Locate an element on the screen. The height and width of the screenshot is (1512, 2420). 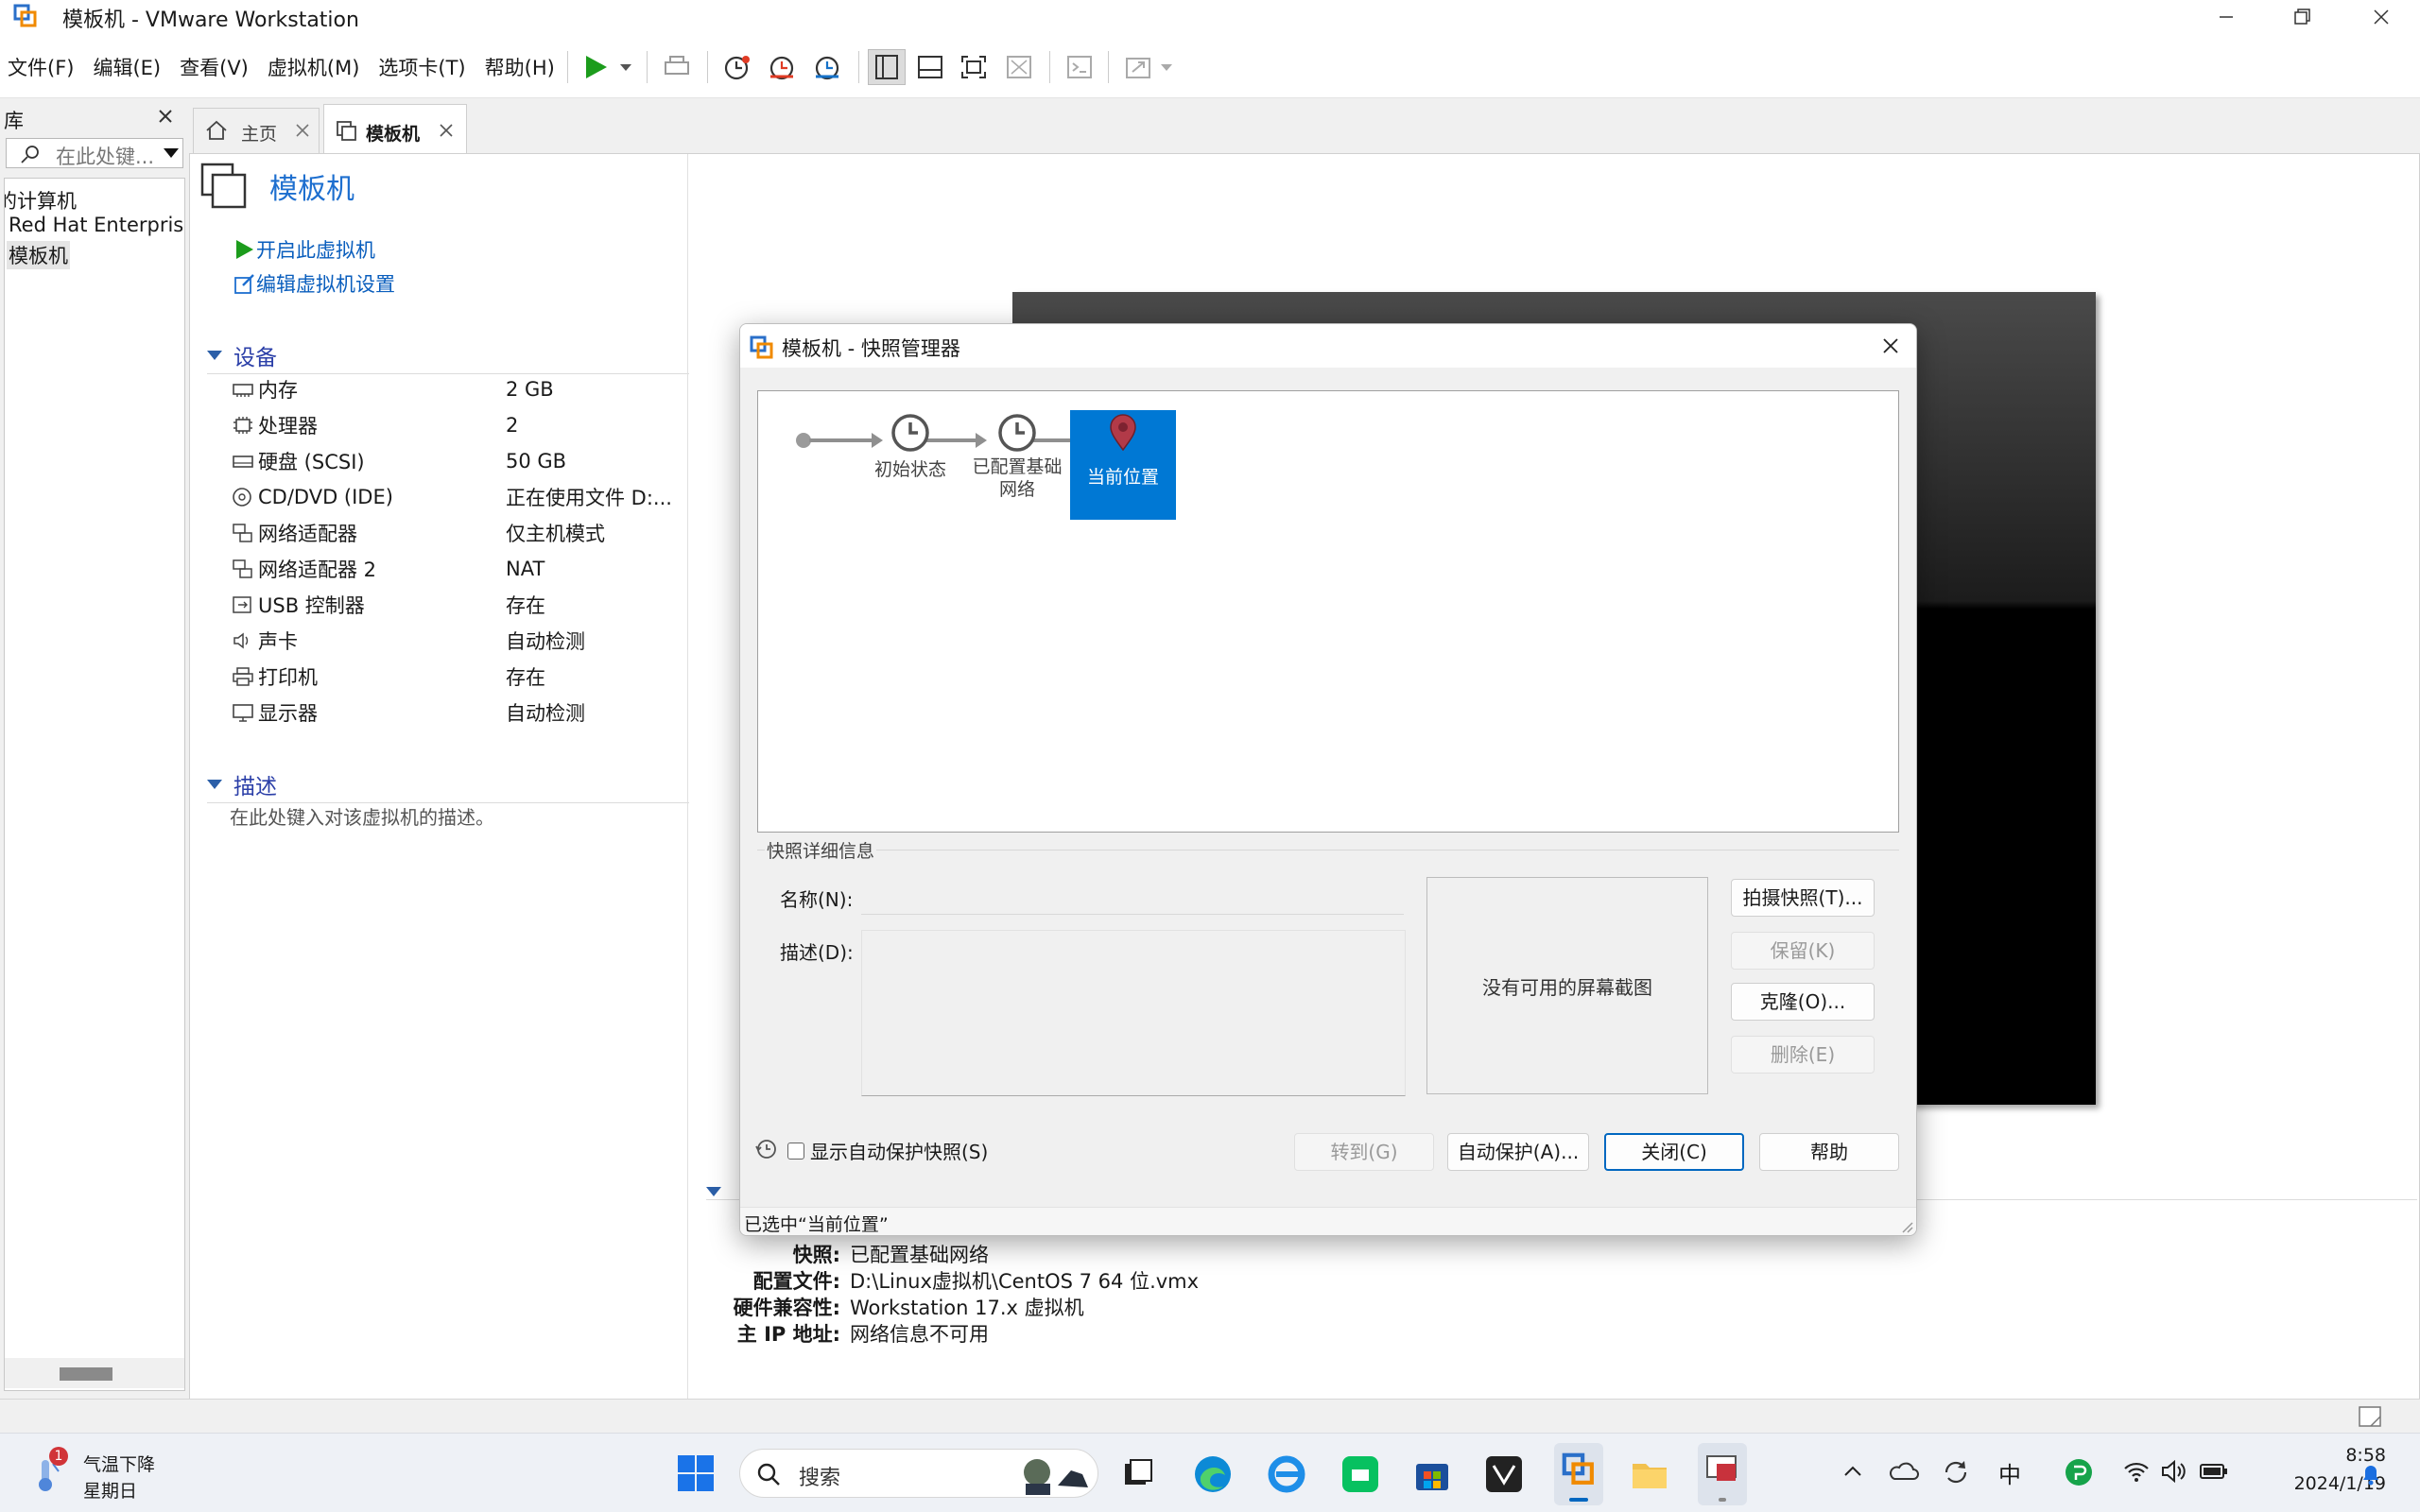
device-row: 声卡 自动检测 is located at coordinates (458, 641).